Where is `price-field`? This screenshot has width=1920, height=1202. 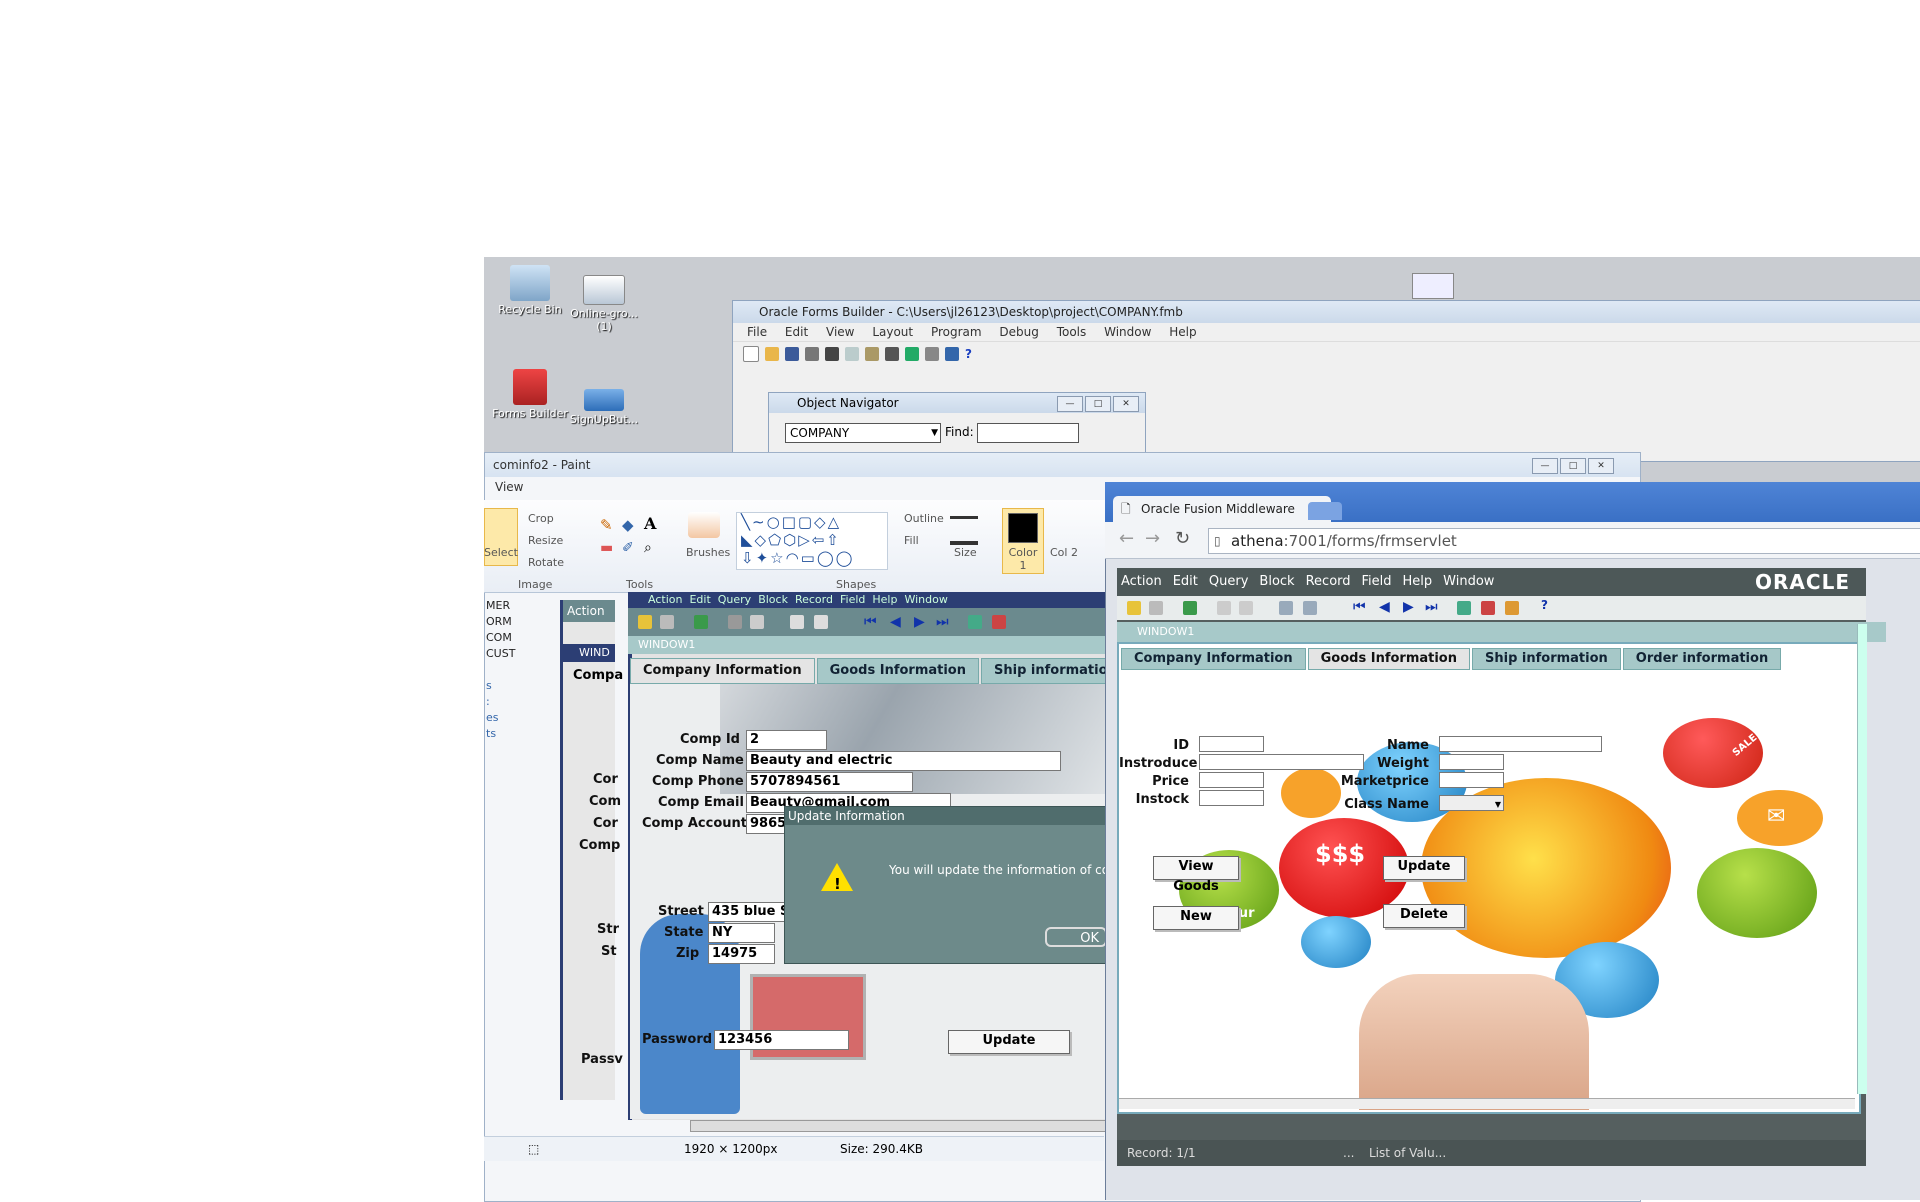 price-field is located at coordinates (1231, 780).